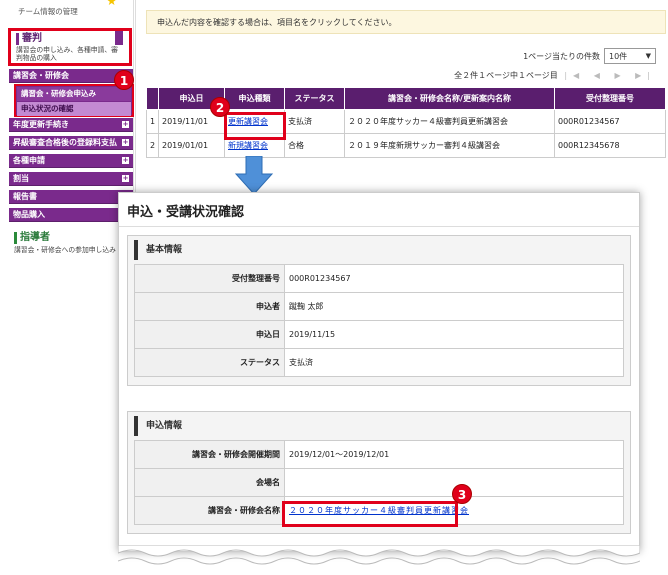 The height and width of the screenshot is (575, 668). I want to click on submenu-item-status: 申込状況の確認, so click(74, 109).